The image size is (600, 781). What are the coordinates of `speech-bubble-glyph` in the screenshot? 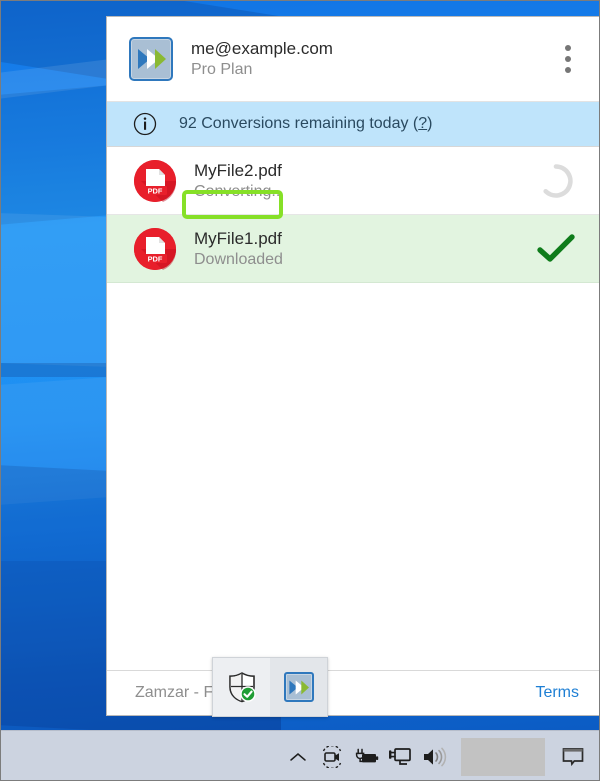 It's located at (573, 756).